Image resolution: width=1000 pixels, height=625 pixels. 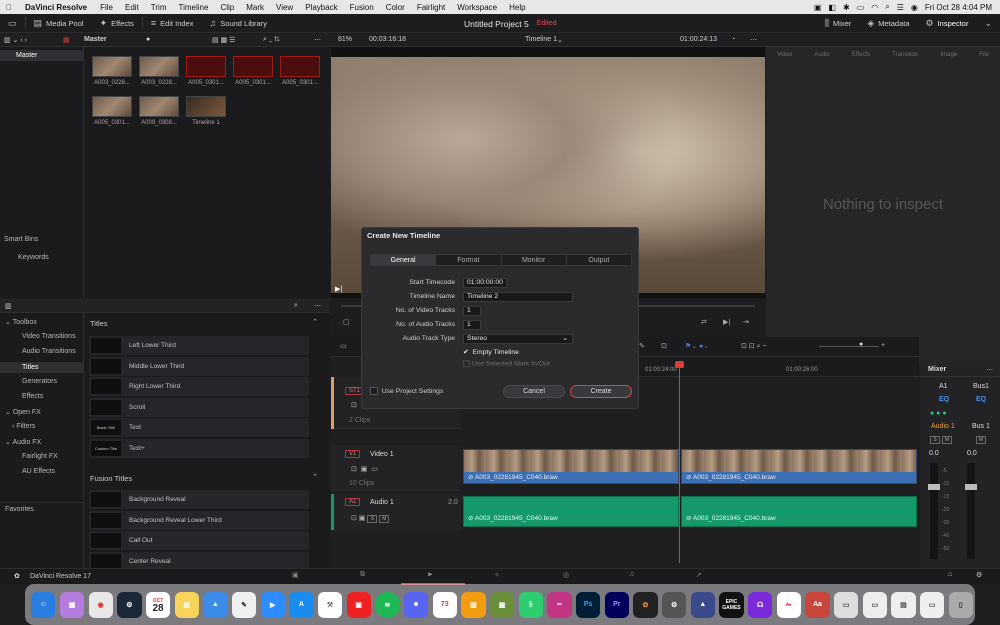 I want to click on zoom-icons: ⊡ ⊡ ⌕ −, so click(x=754, y=346).